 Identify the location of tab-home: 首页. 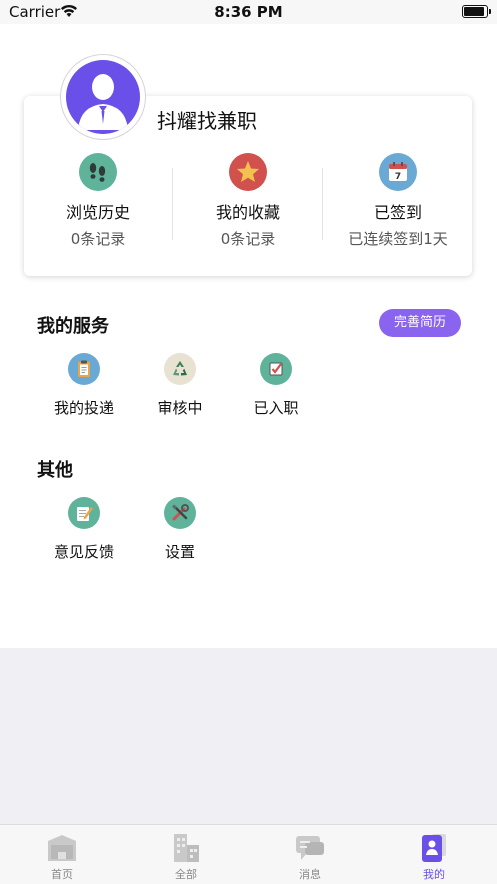
(62, 854).